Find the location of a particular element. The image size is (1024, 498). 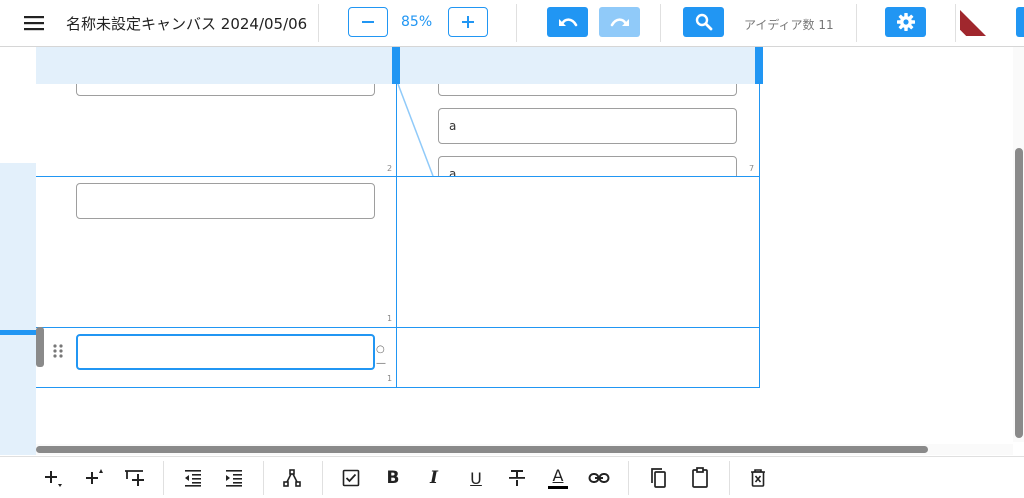

copy-icon is located at coordinates (658, 478).